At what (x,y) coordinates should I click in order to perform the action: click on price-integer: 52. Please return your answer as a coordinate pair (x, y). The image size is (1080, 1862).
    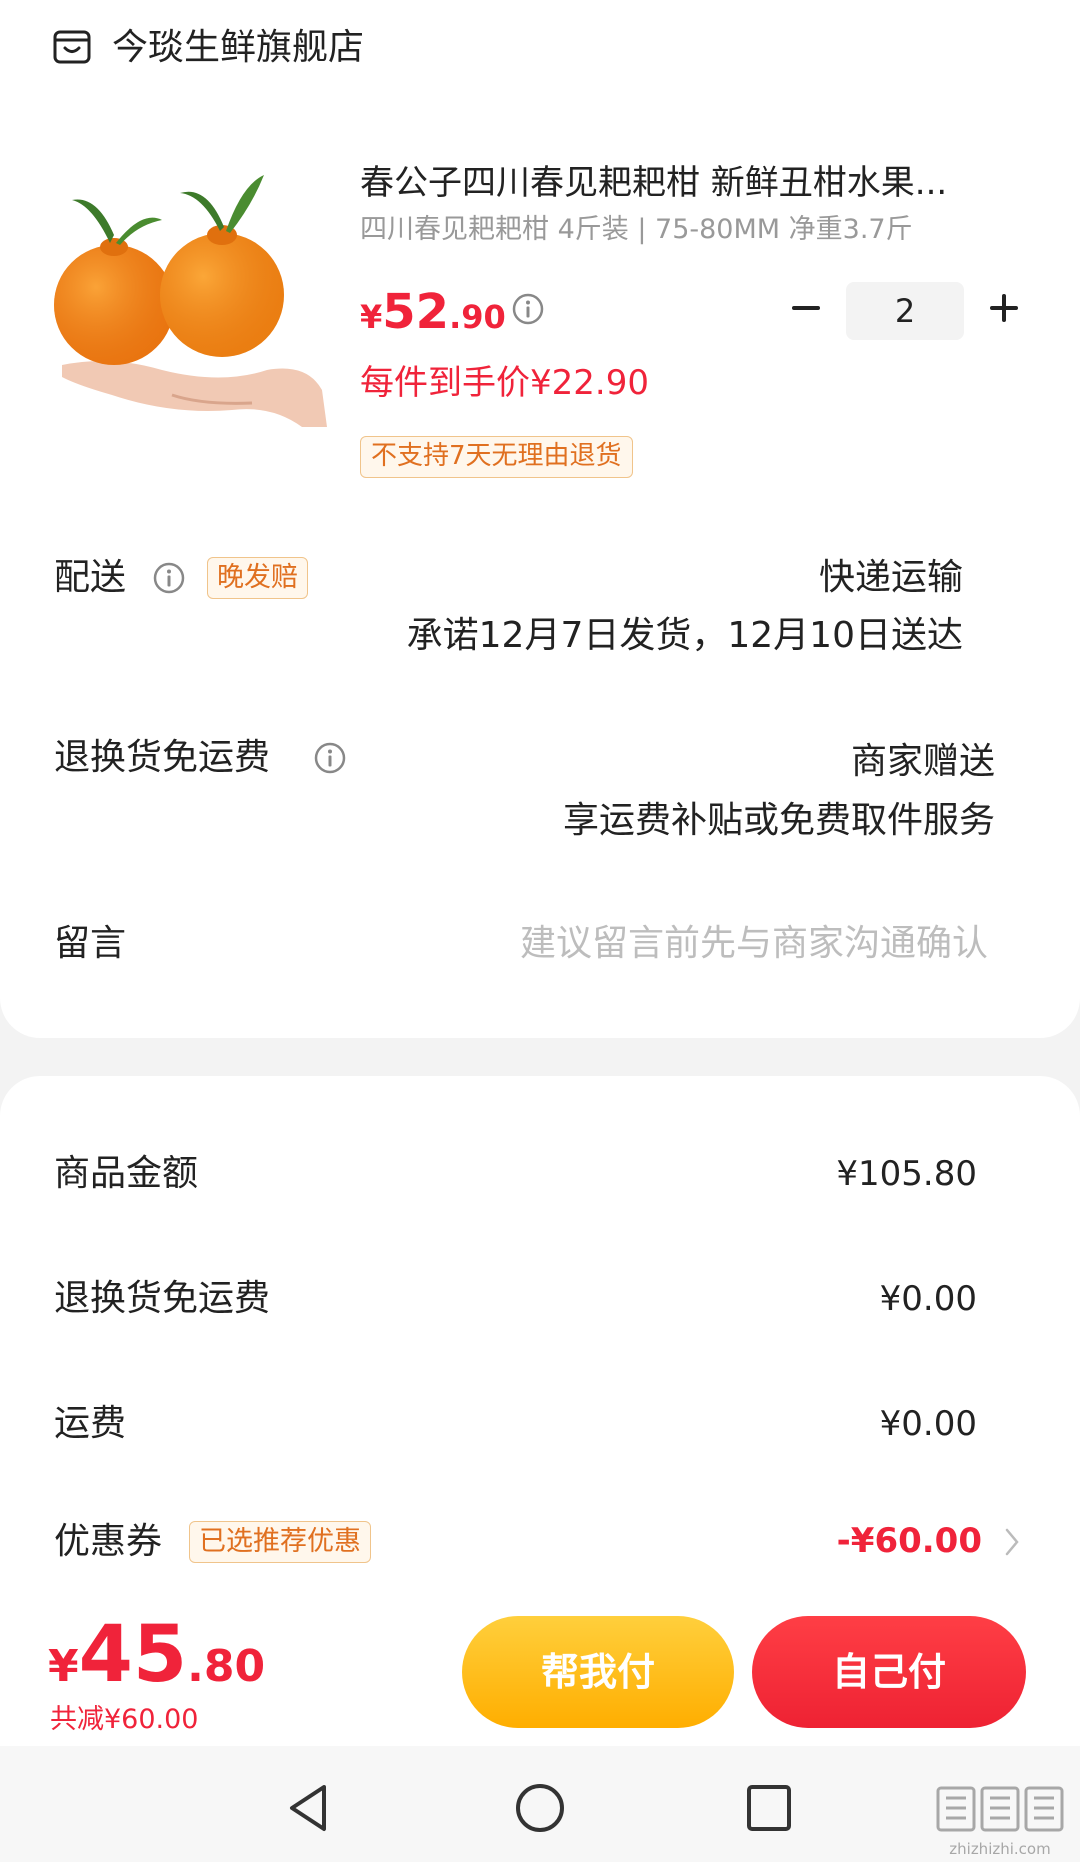
    Looking at the image, I should click on (416, 312).